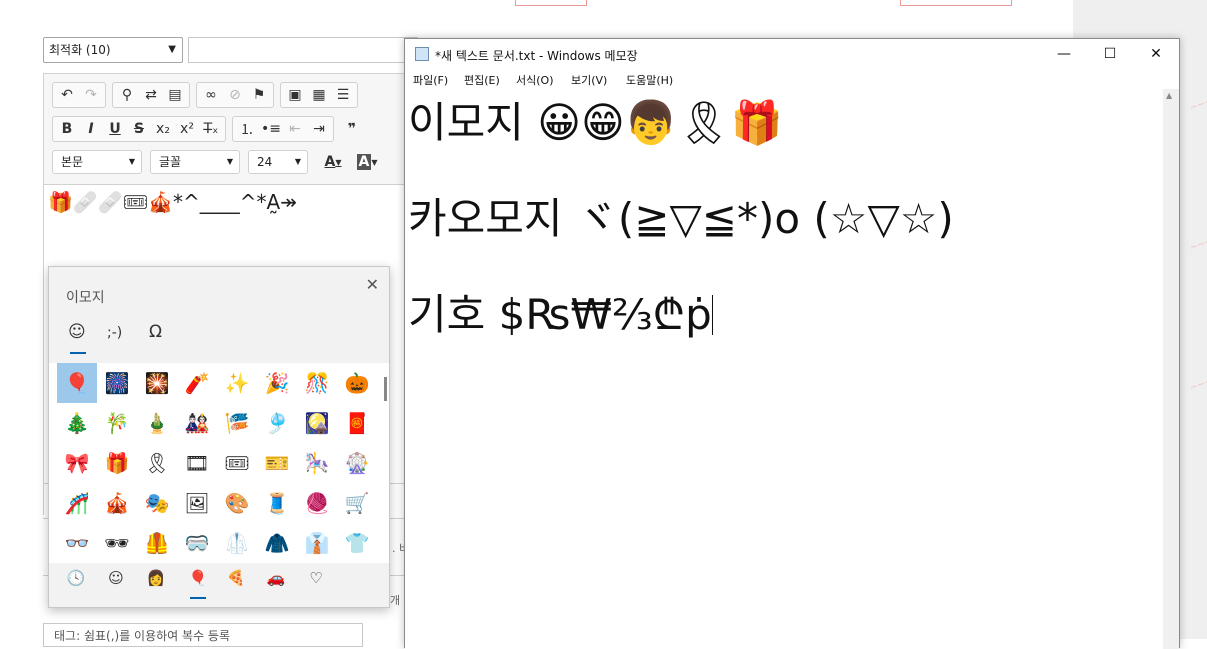  I want to click on toolbar-row-3: 본문 ▼ 글꼴 ▼ 24 ▼ A ▼ A ▼, so click(218, 162).